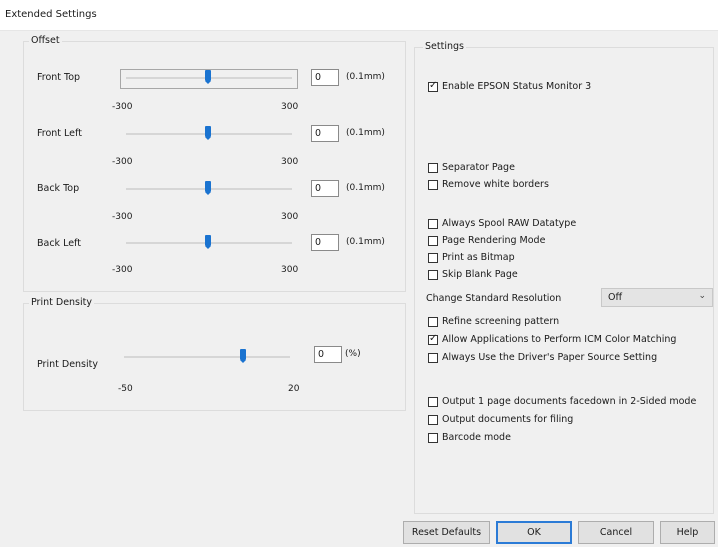 The height and width of the screenshot is (547, 718). What do you see at coordinates (702, 296) in the screenshot?
I see `chevron-down-icon: ⌄` at bounding box center [702, 296].